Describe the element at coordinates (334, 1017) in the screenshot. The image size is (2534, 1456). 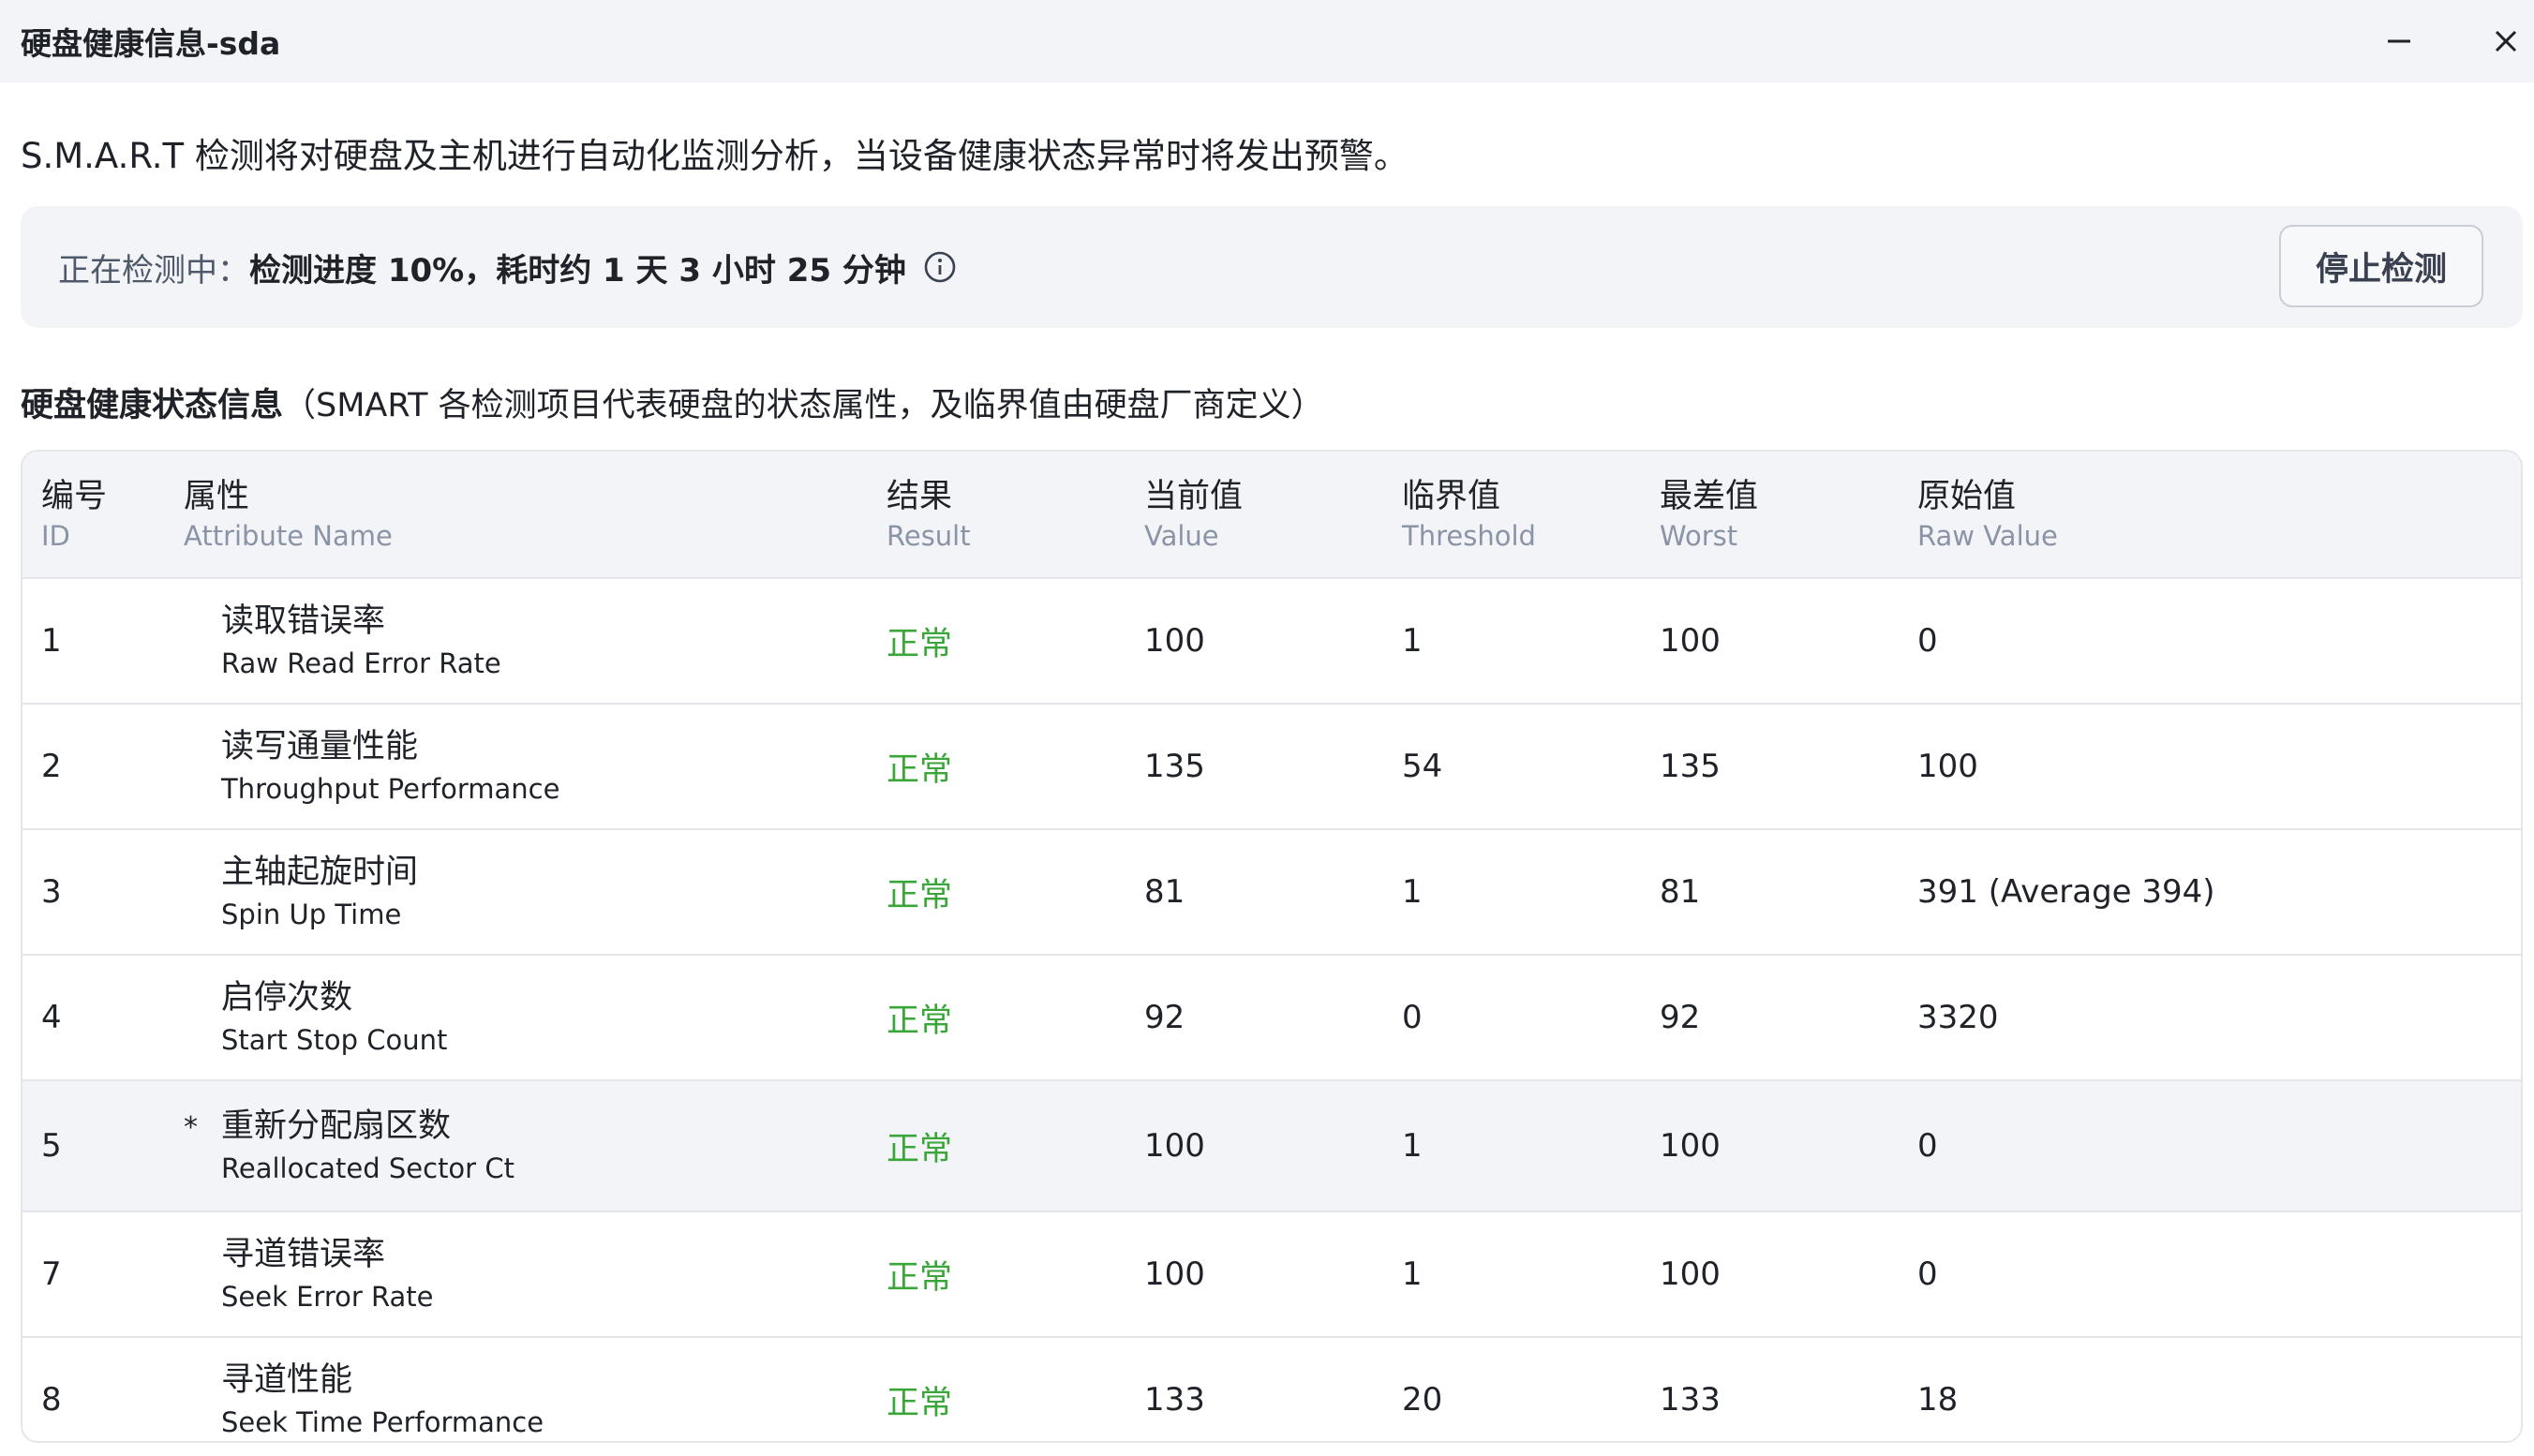
I see `cell-attribute-name: 启停次数 Start Stop Count` at that location.